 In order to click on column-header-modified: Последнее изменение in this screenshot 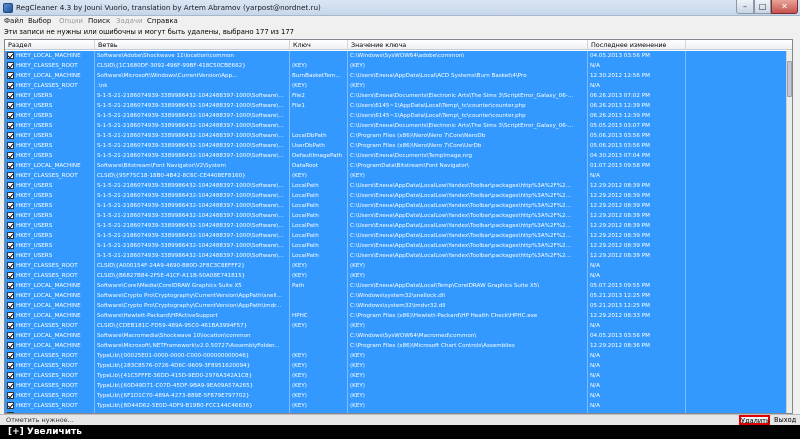, I will do `click(637, 45)`.